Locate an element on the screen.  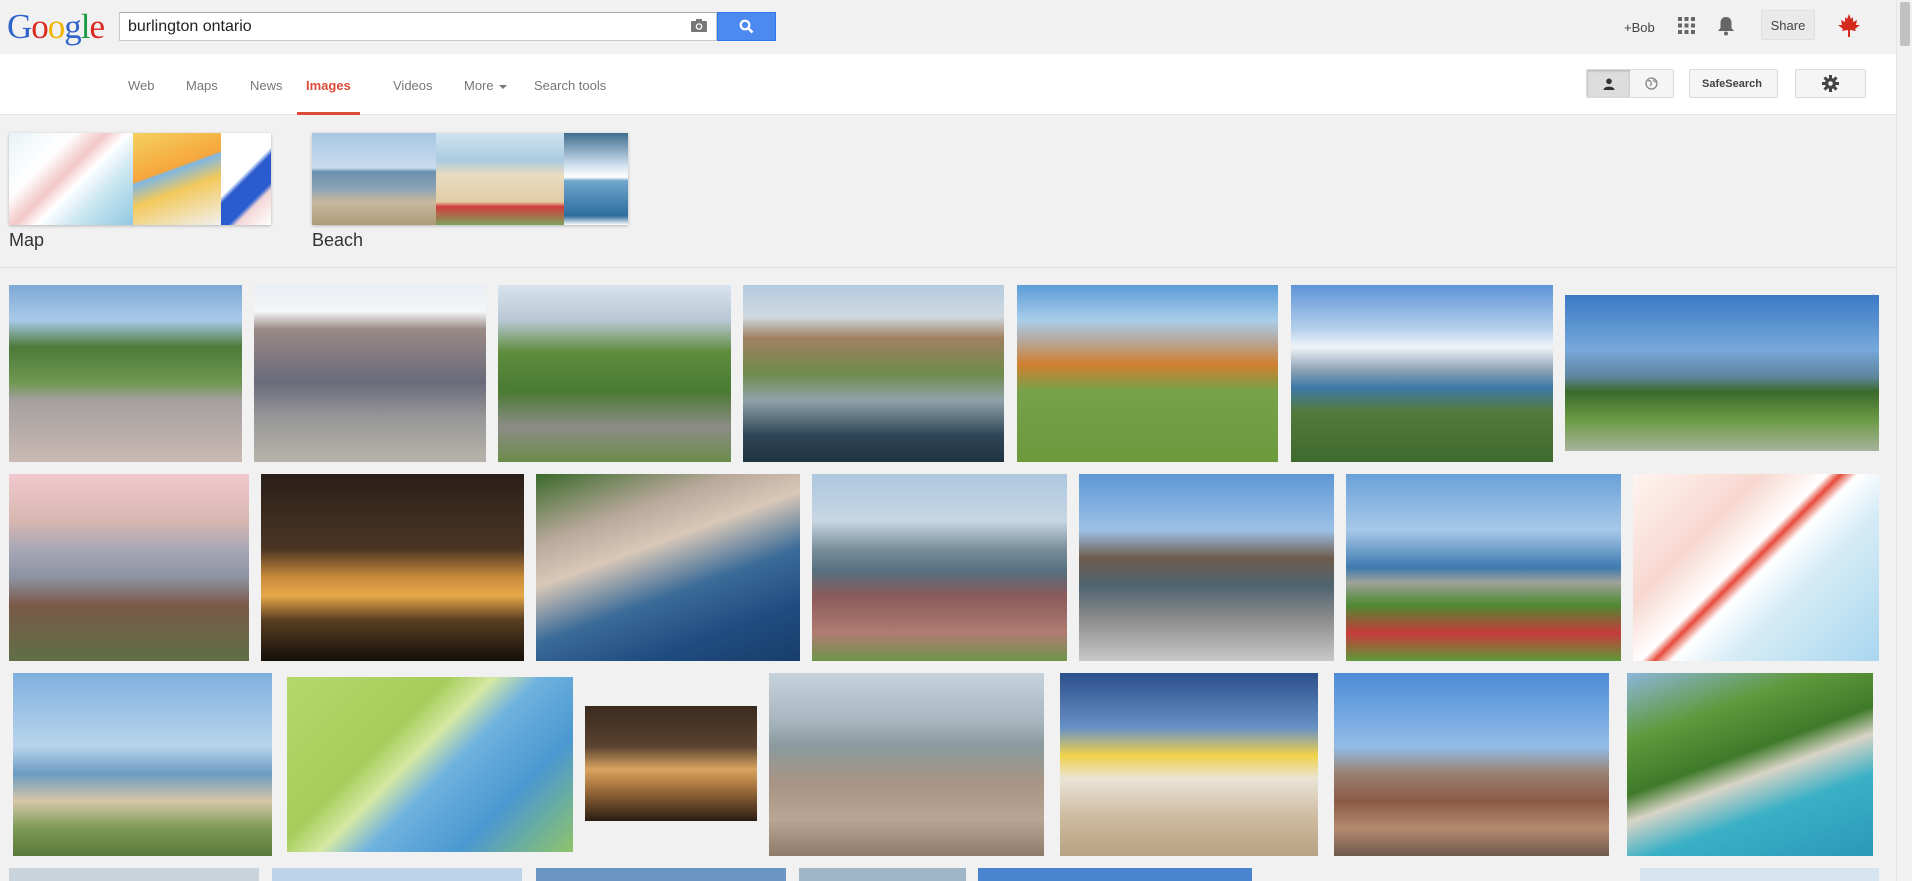
result-image-clock-street is located at coordinates (125, 373).